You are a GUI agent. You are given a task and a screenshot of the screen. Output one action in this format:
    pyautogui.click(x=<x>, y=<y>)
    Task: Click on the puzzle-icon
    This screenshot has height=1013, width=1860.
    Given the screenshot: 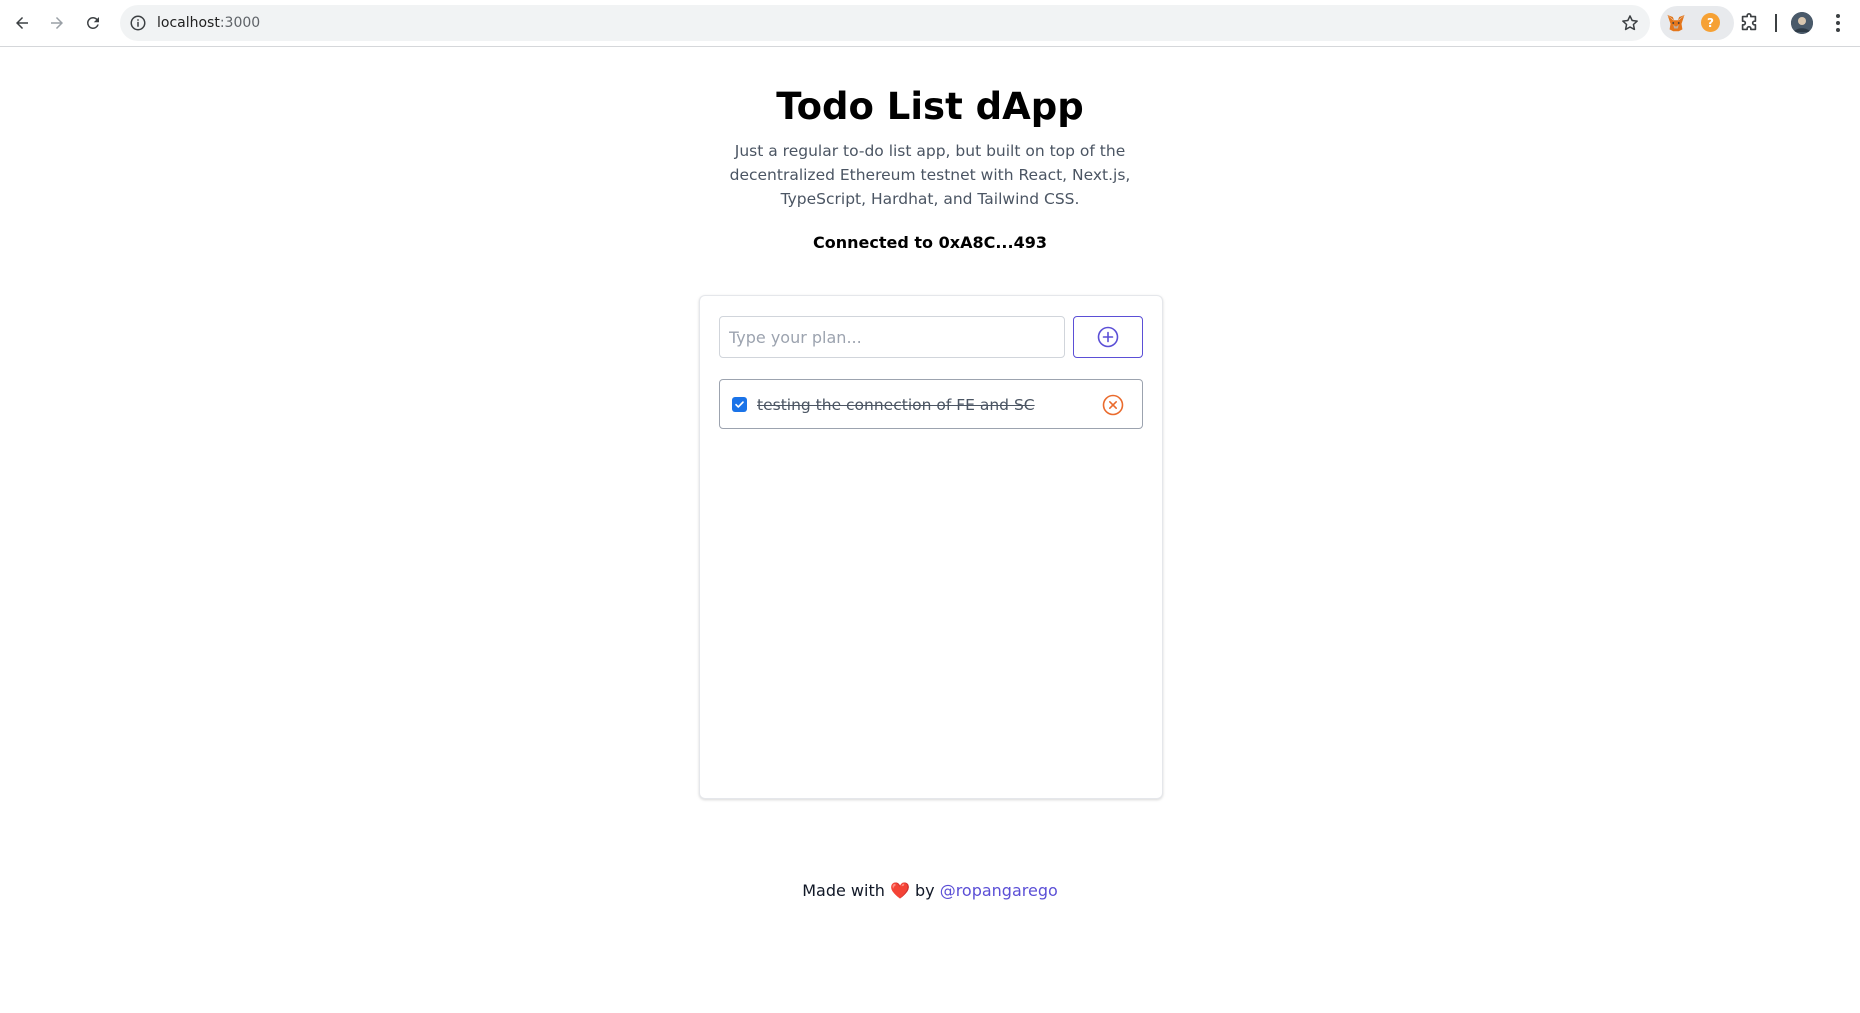 What is the action you would take?
    pyautogui.click(x=1749, y=23)
    